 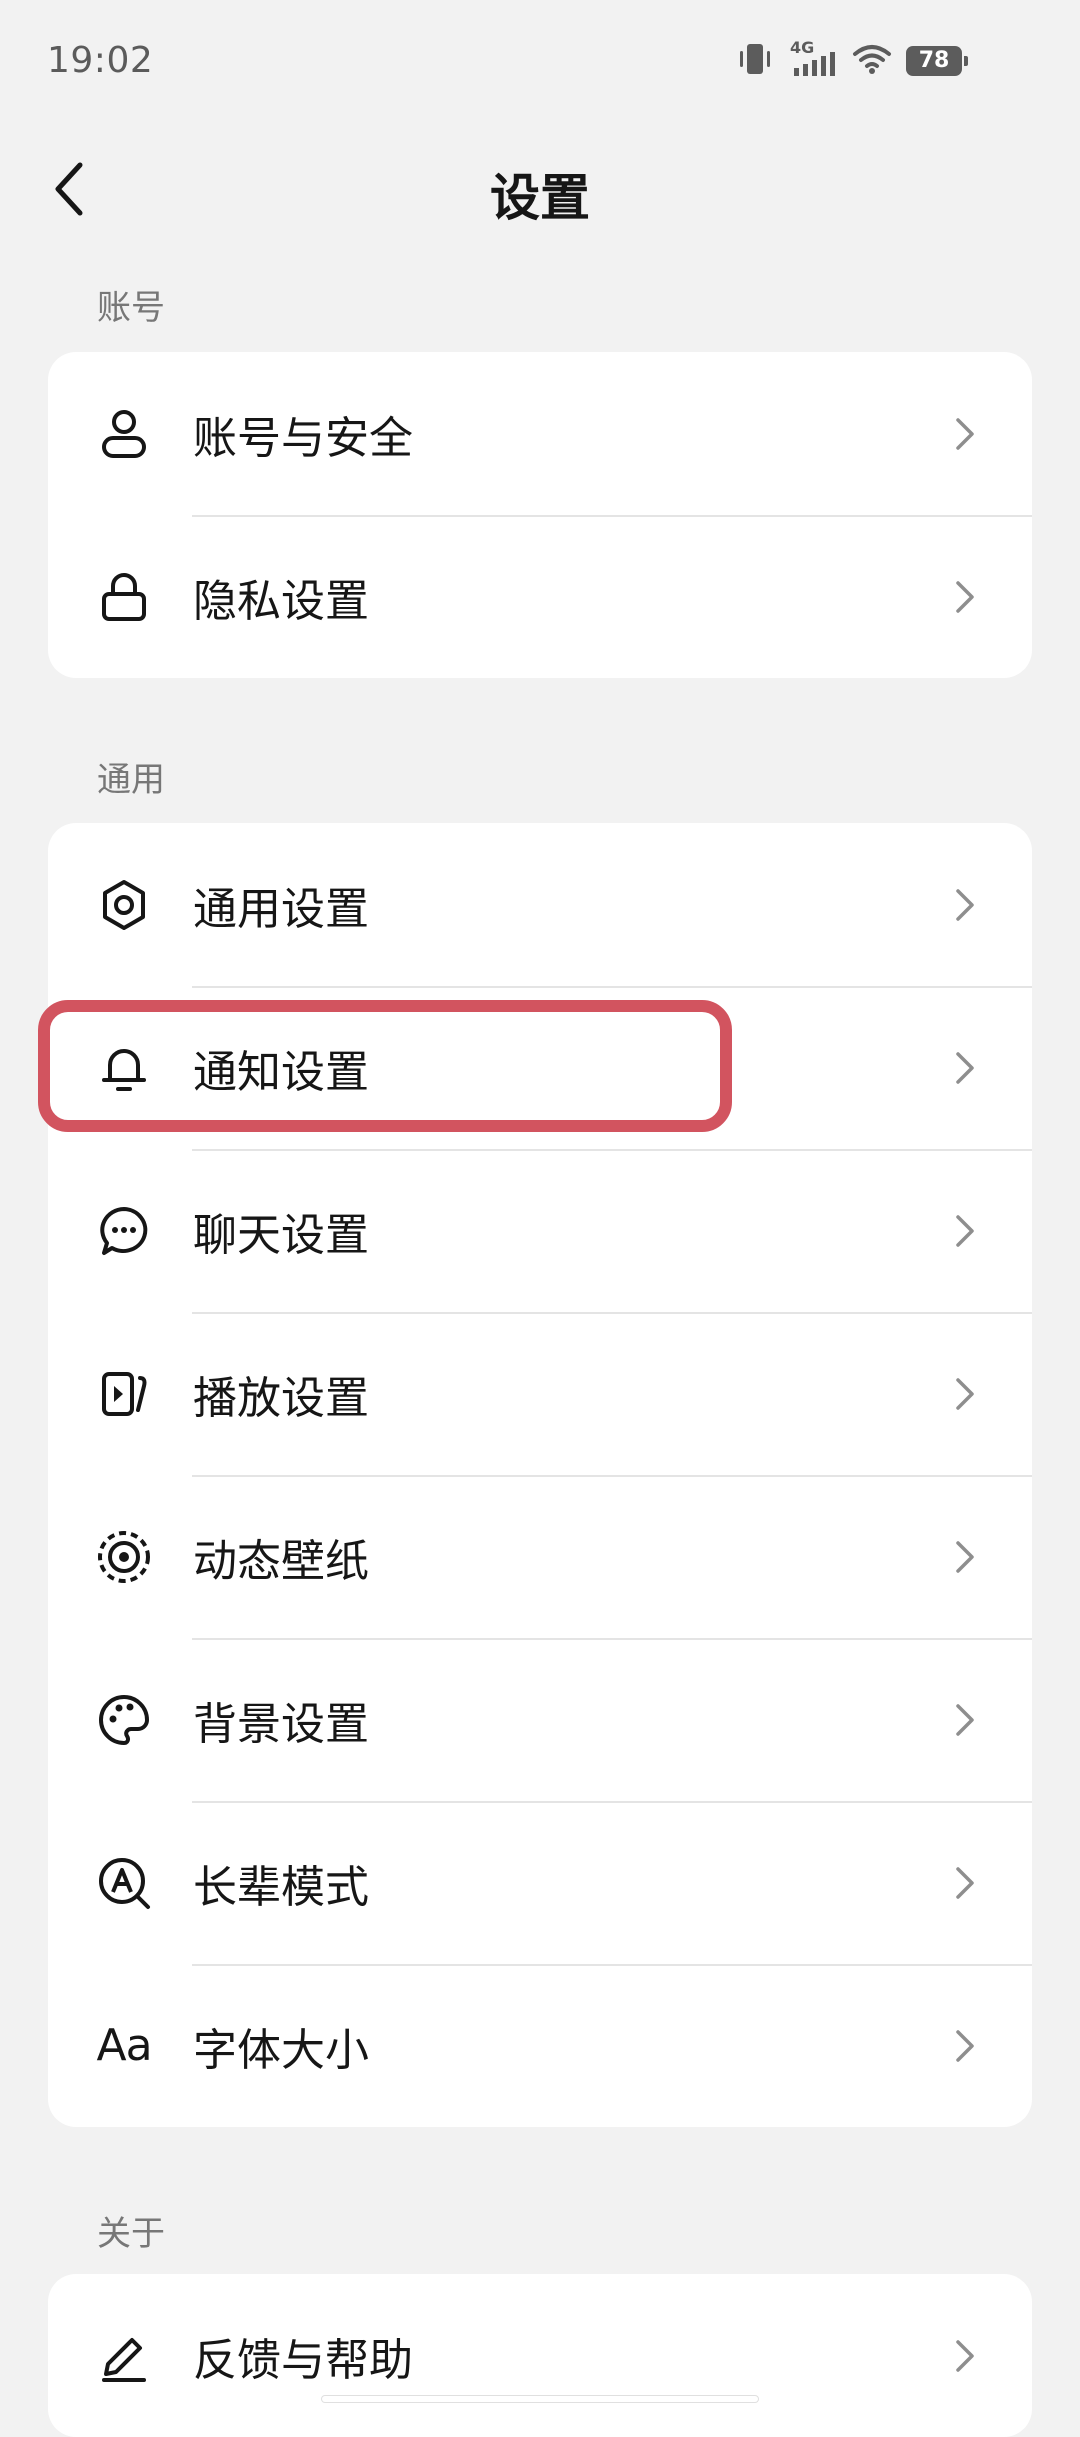 What do you see at coordinates (540, 62) in the screenshot?
I see `status-bar: 19:02 4G 78` at bounding box center [540, 62].